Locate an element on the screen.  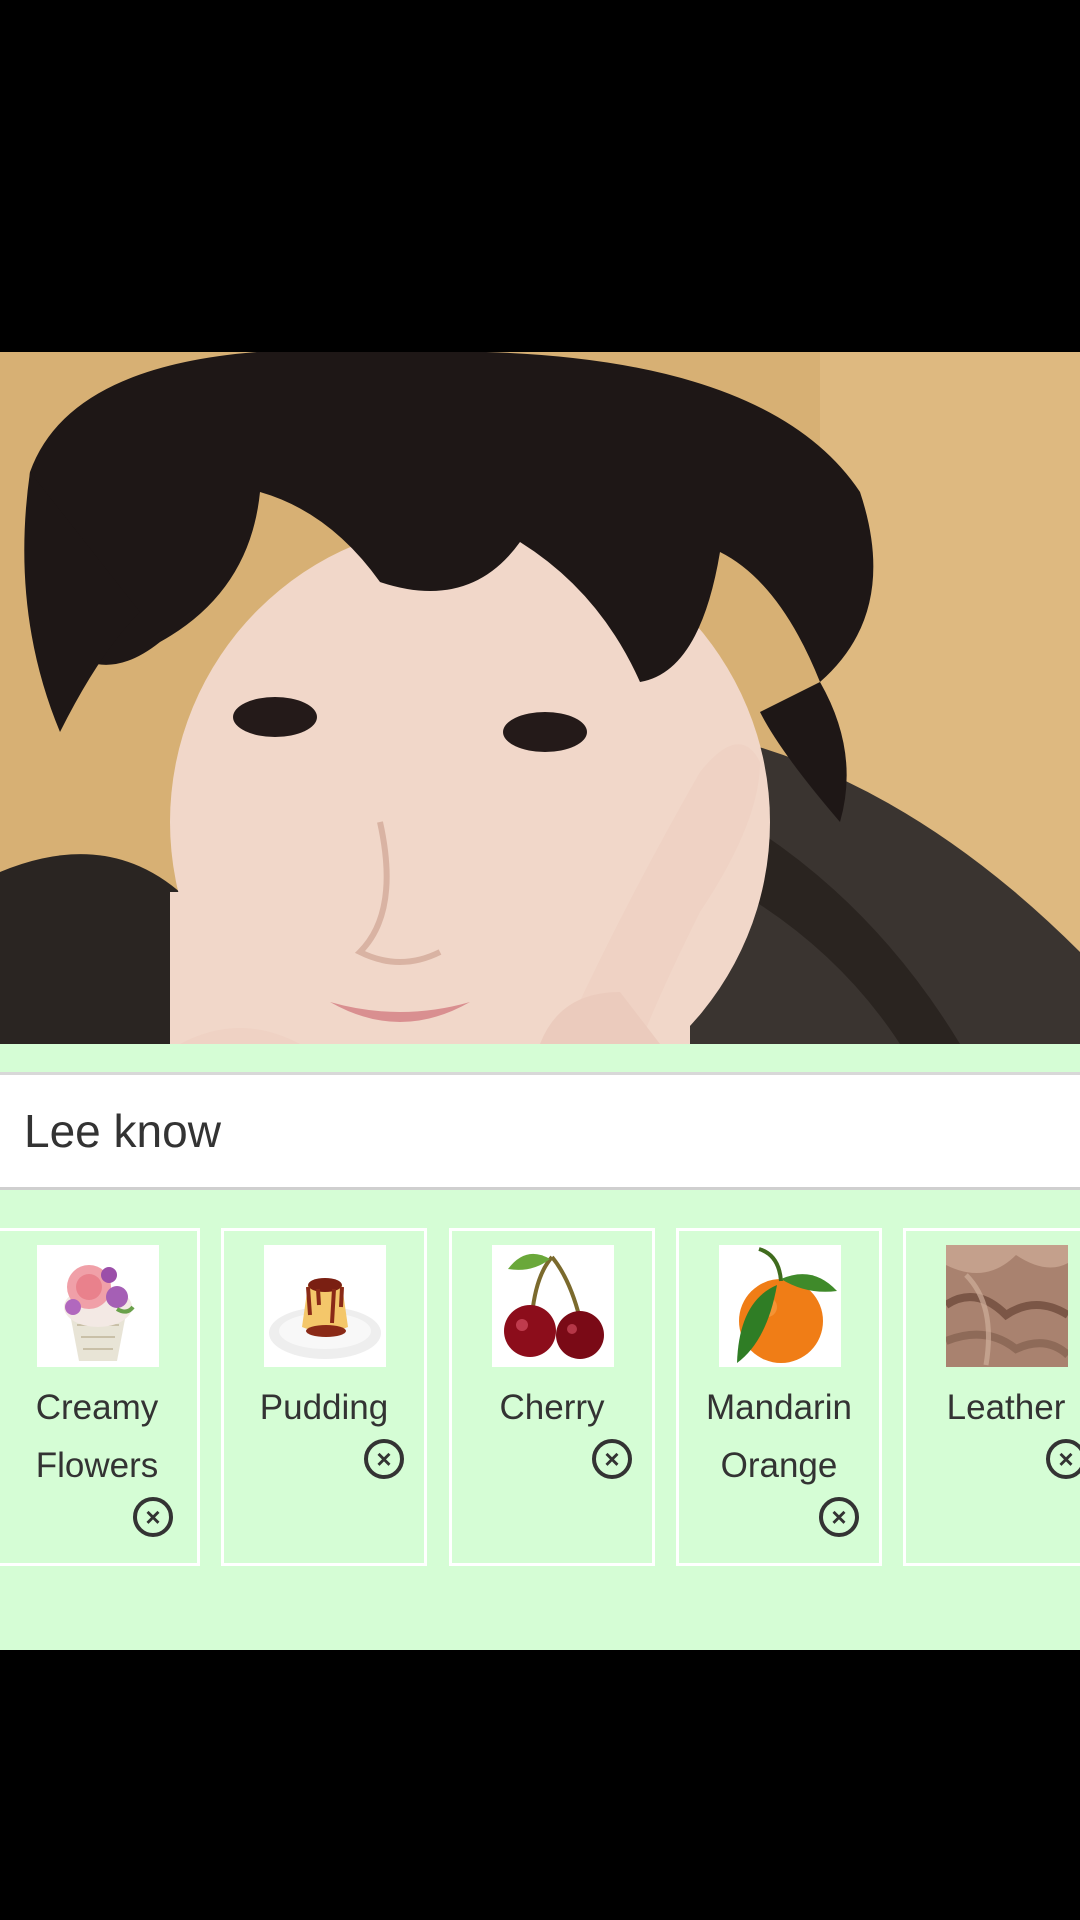
item-label: Mandarin Orange is located at coordinates (779, 1436).